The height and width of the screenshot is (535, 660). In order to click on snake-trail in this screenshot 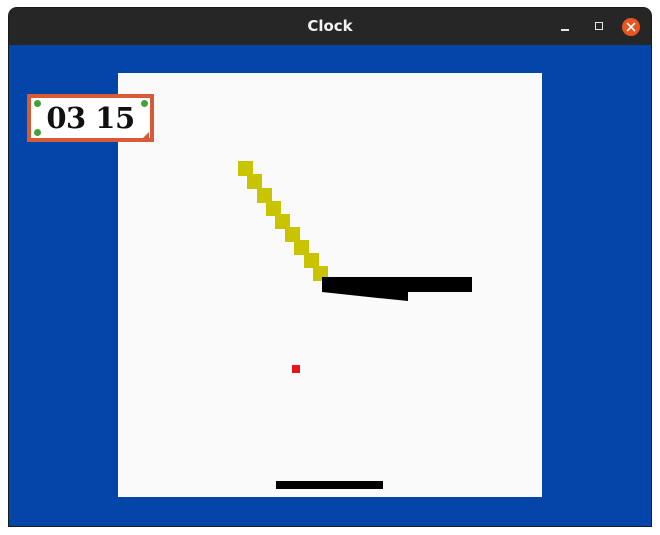, I will do `click(283, 221)`.